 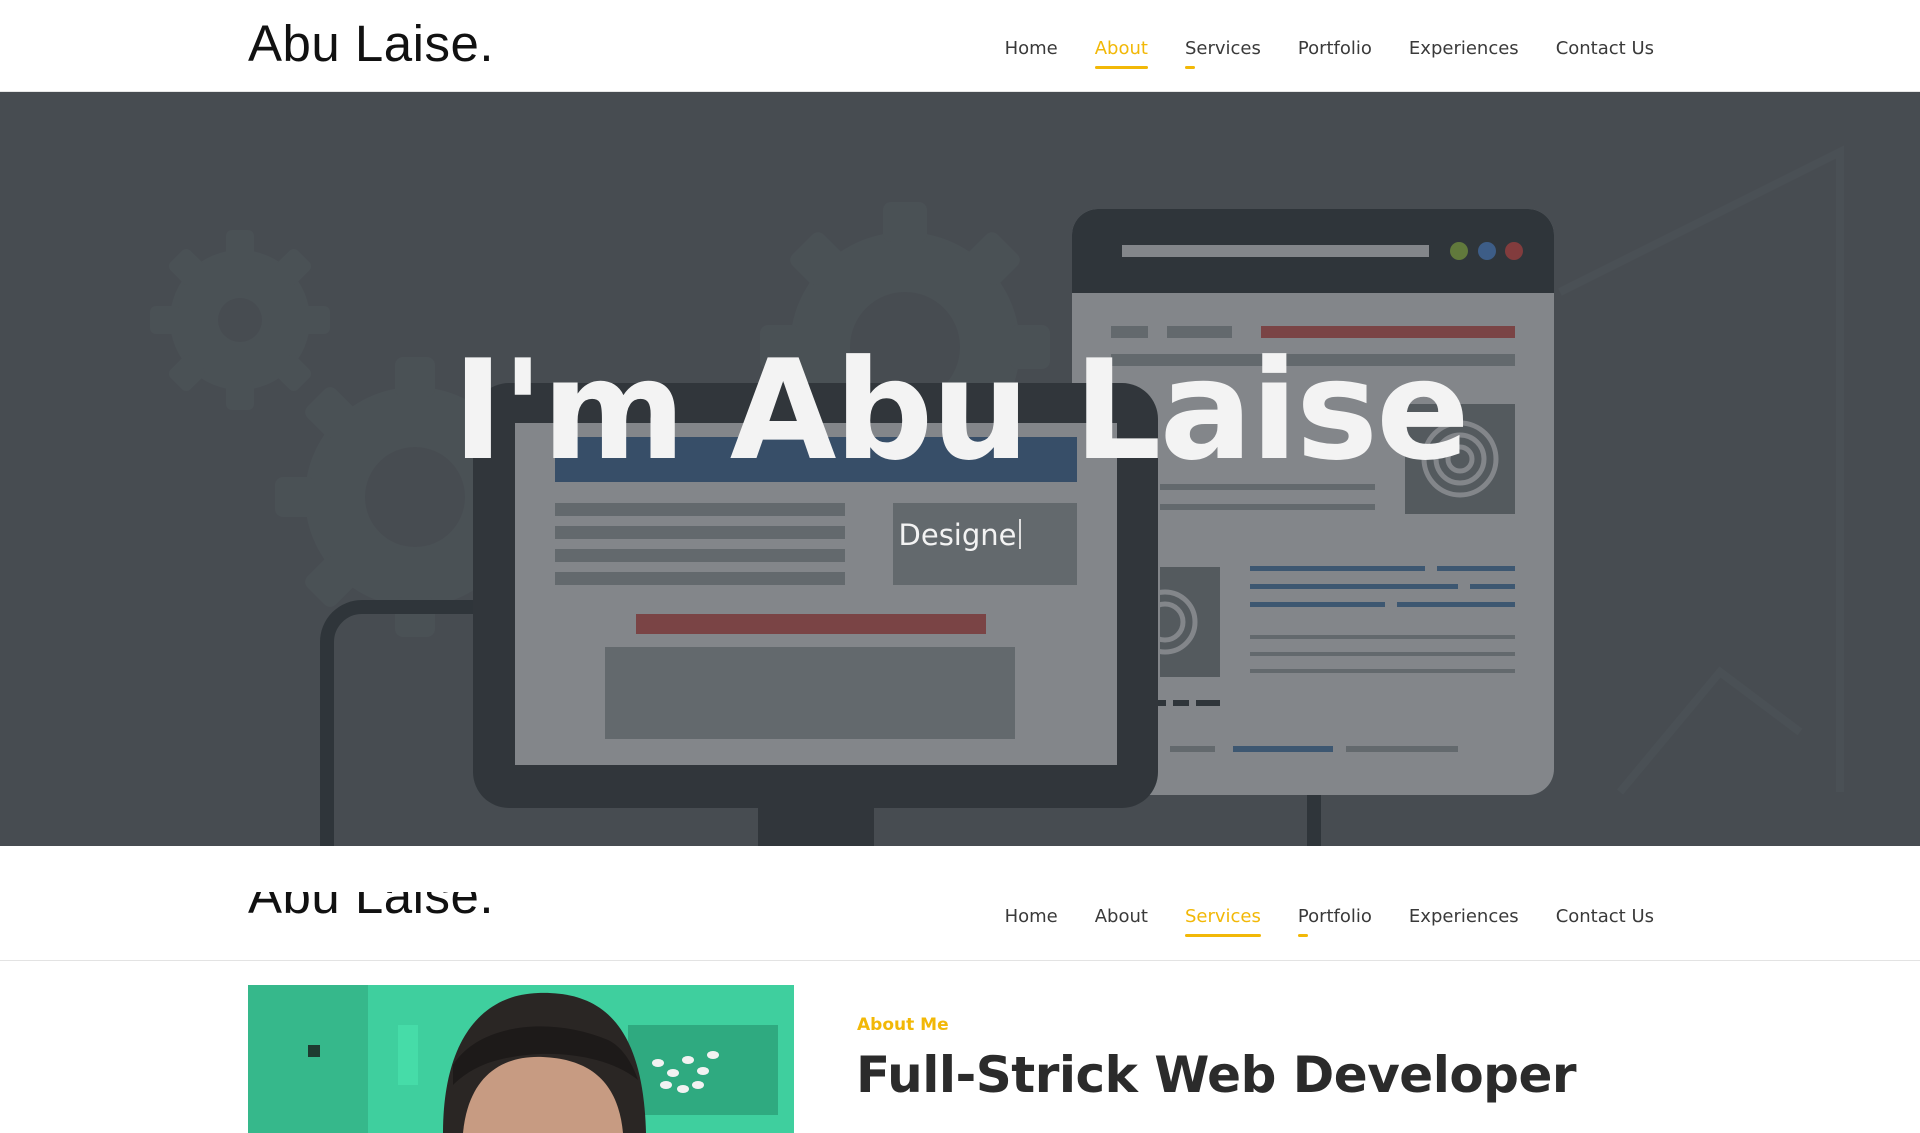 I want to click on sticky-nav-home-link: Home, so click(x=1031, y=919).